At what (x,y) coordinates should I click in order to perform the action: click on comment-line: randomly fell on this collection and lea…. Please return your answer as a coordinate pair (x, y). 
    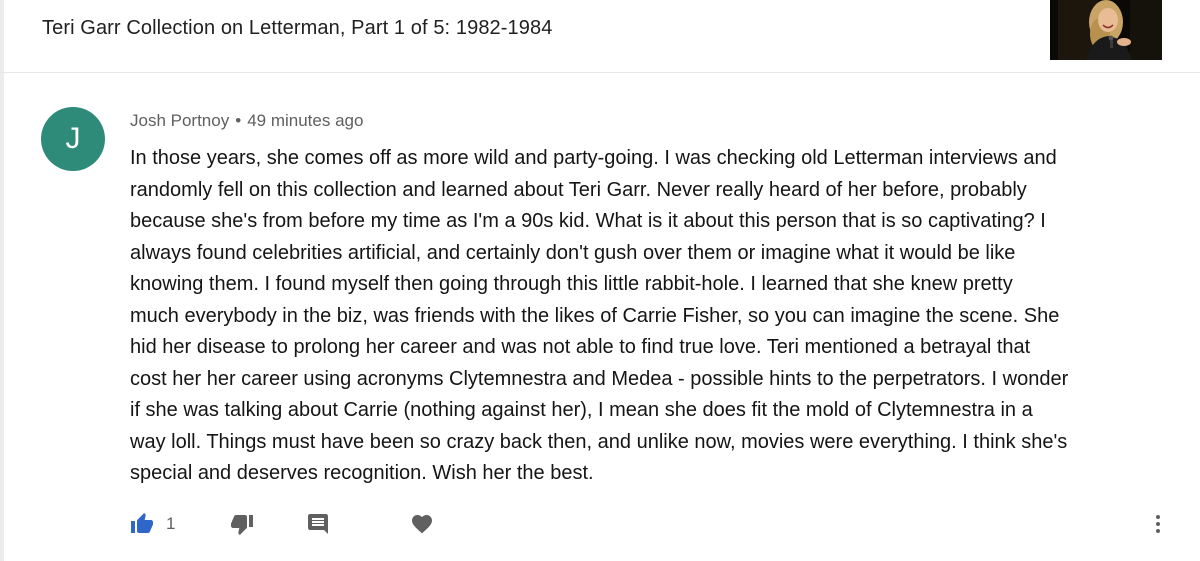
    Looking at the image, I should click on (578, 189).